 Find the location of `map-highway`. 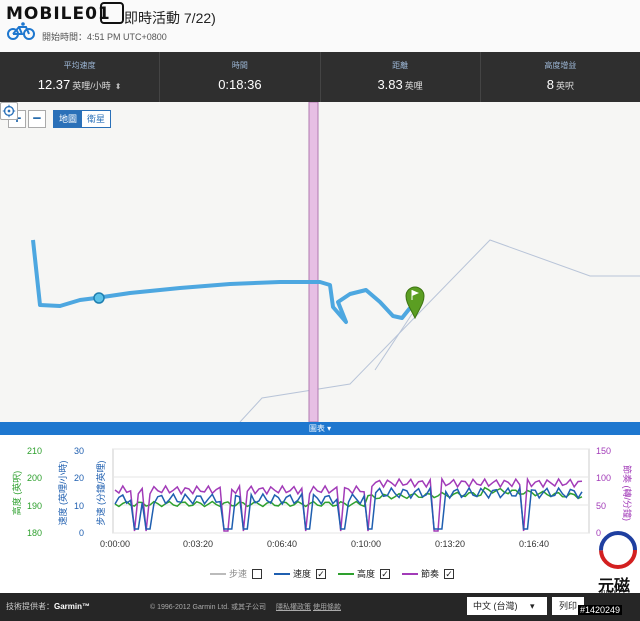

map-highway is located at coordinates (313, 262).